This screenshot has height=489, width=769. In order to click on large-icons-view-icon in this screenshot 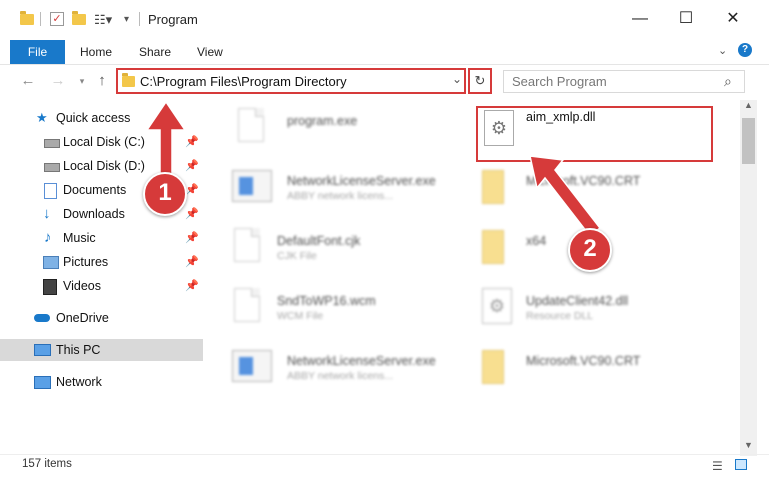, I will do `click(741, 464)`.